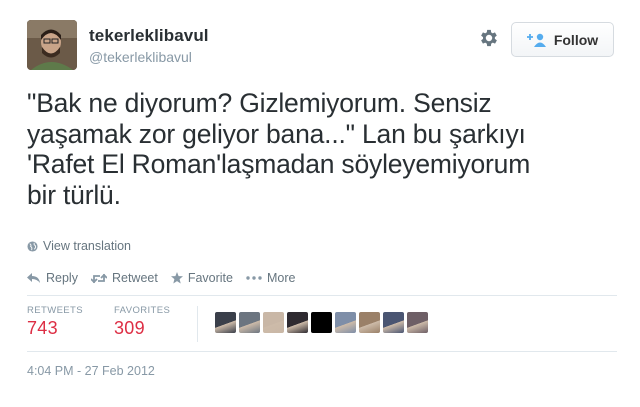 Image resolution: width=640 pixels, height=407 pixels. I want to click on globe-icon, so click(32, 246).